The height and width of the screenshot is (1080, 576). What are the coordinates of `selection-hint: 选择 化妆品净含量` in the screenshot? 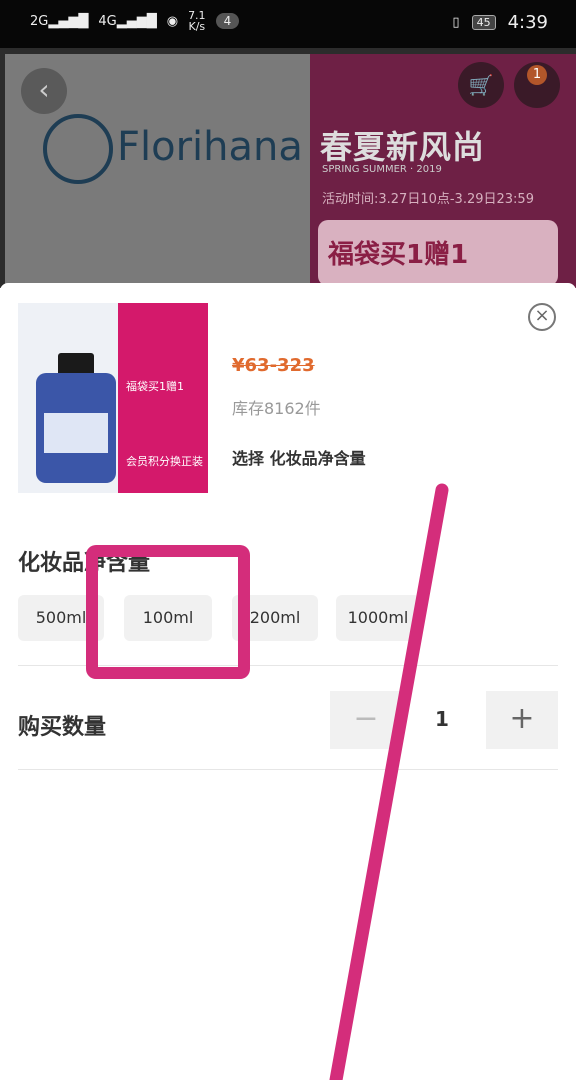 It's located at (299, 458).